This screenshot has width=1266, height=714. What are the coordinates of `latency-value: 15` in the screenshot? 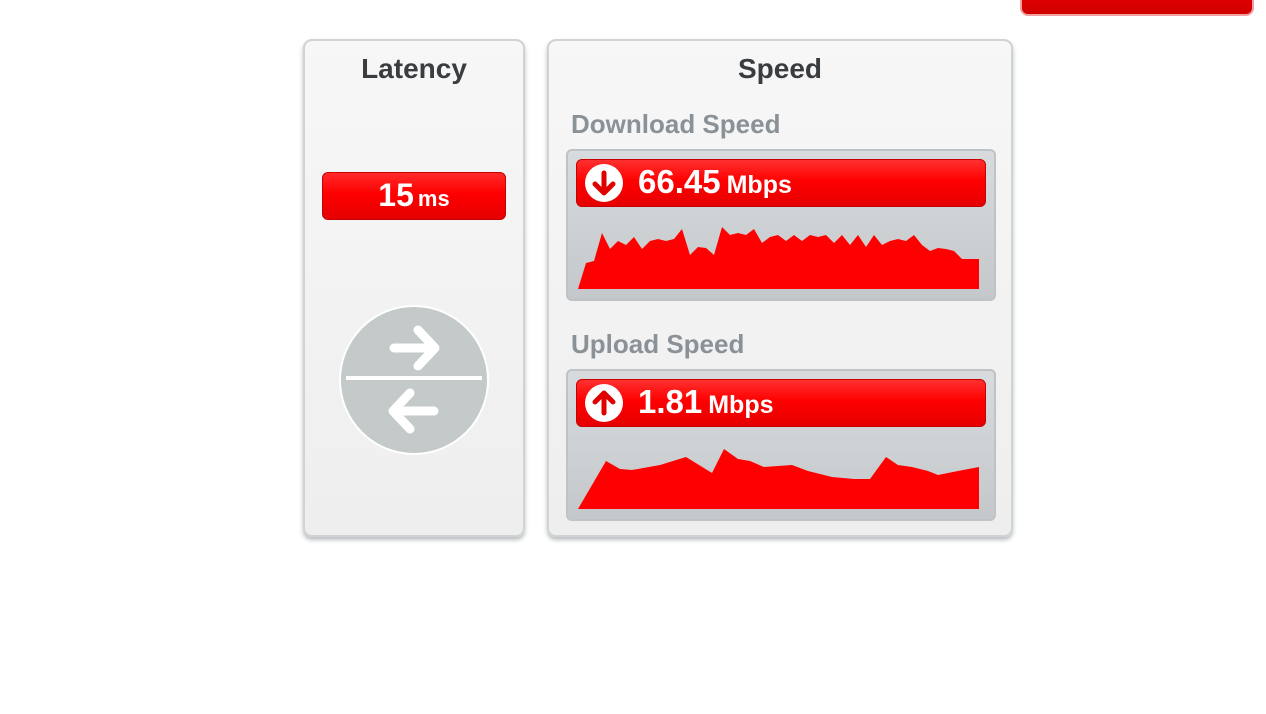 It's located at (396, 195).